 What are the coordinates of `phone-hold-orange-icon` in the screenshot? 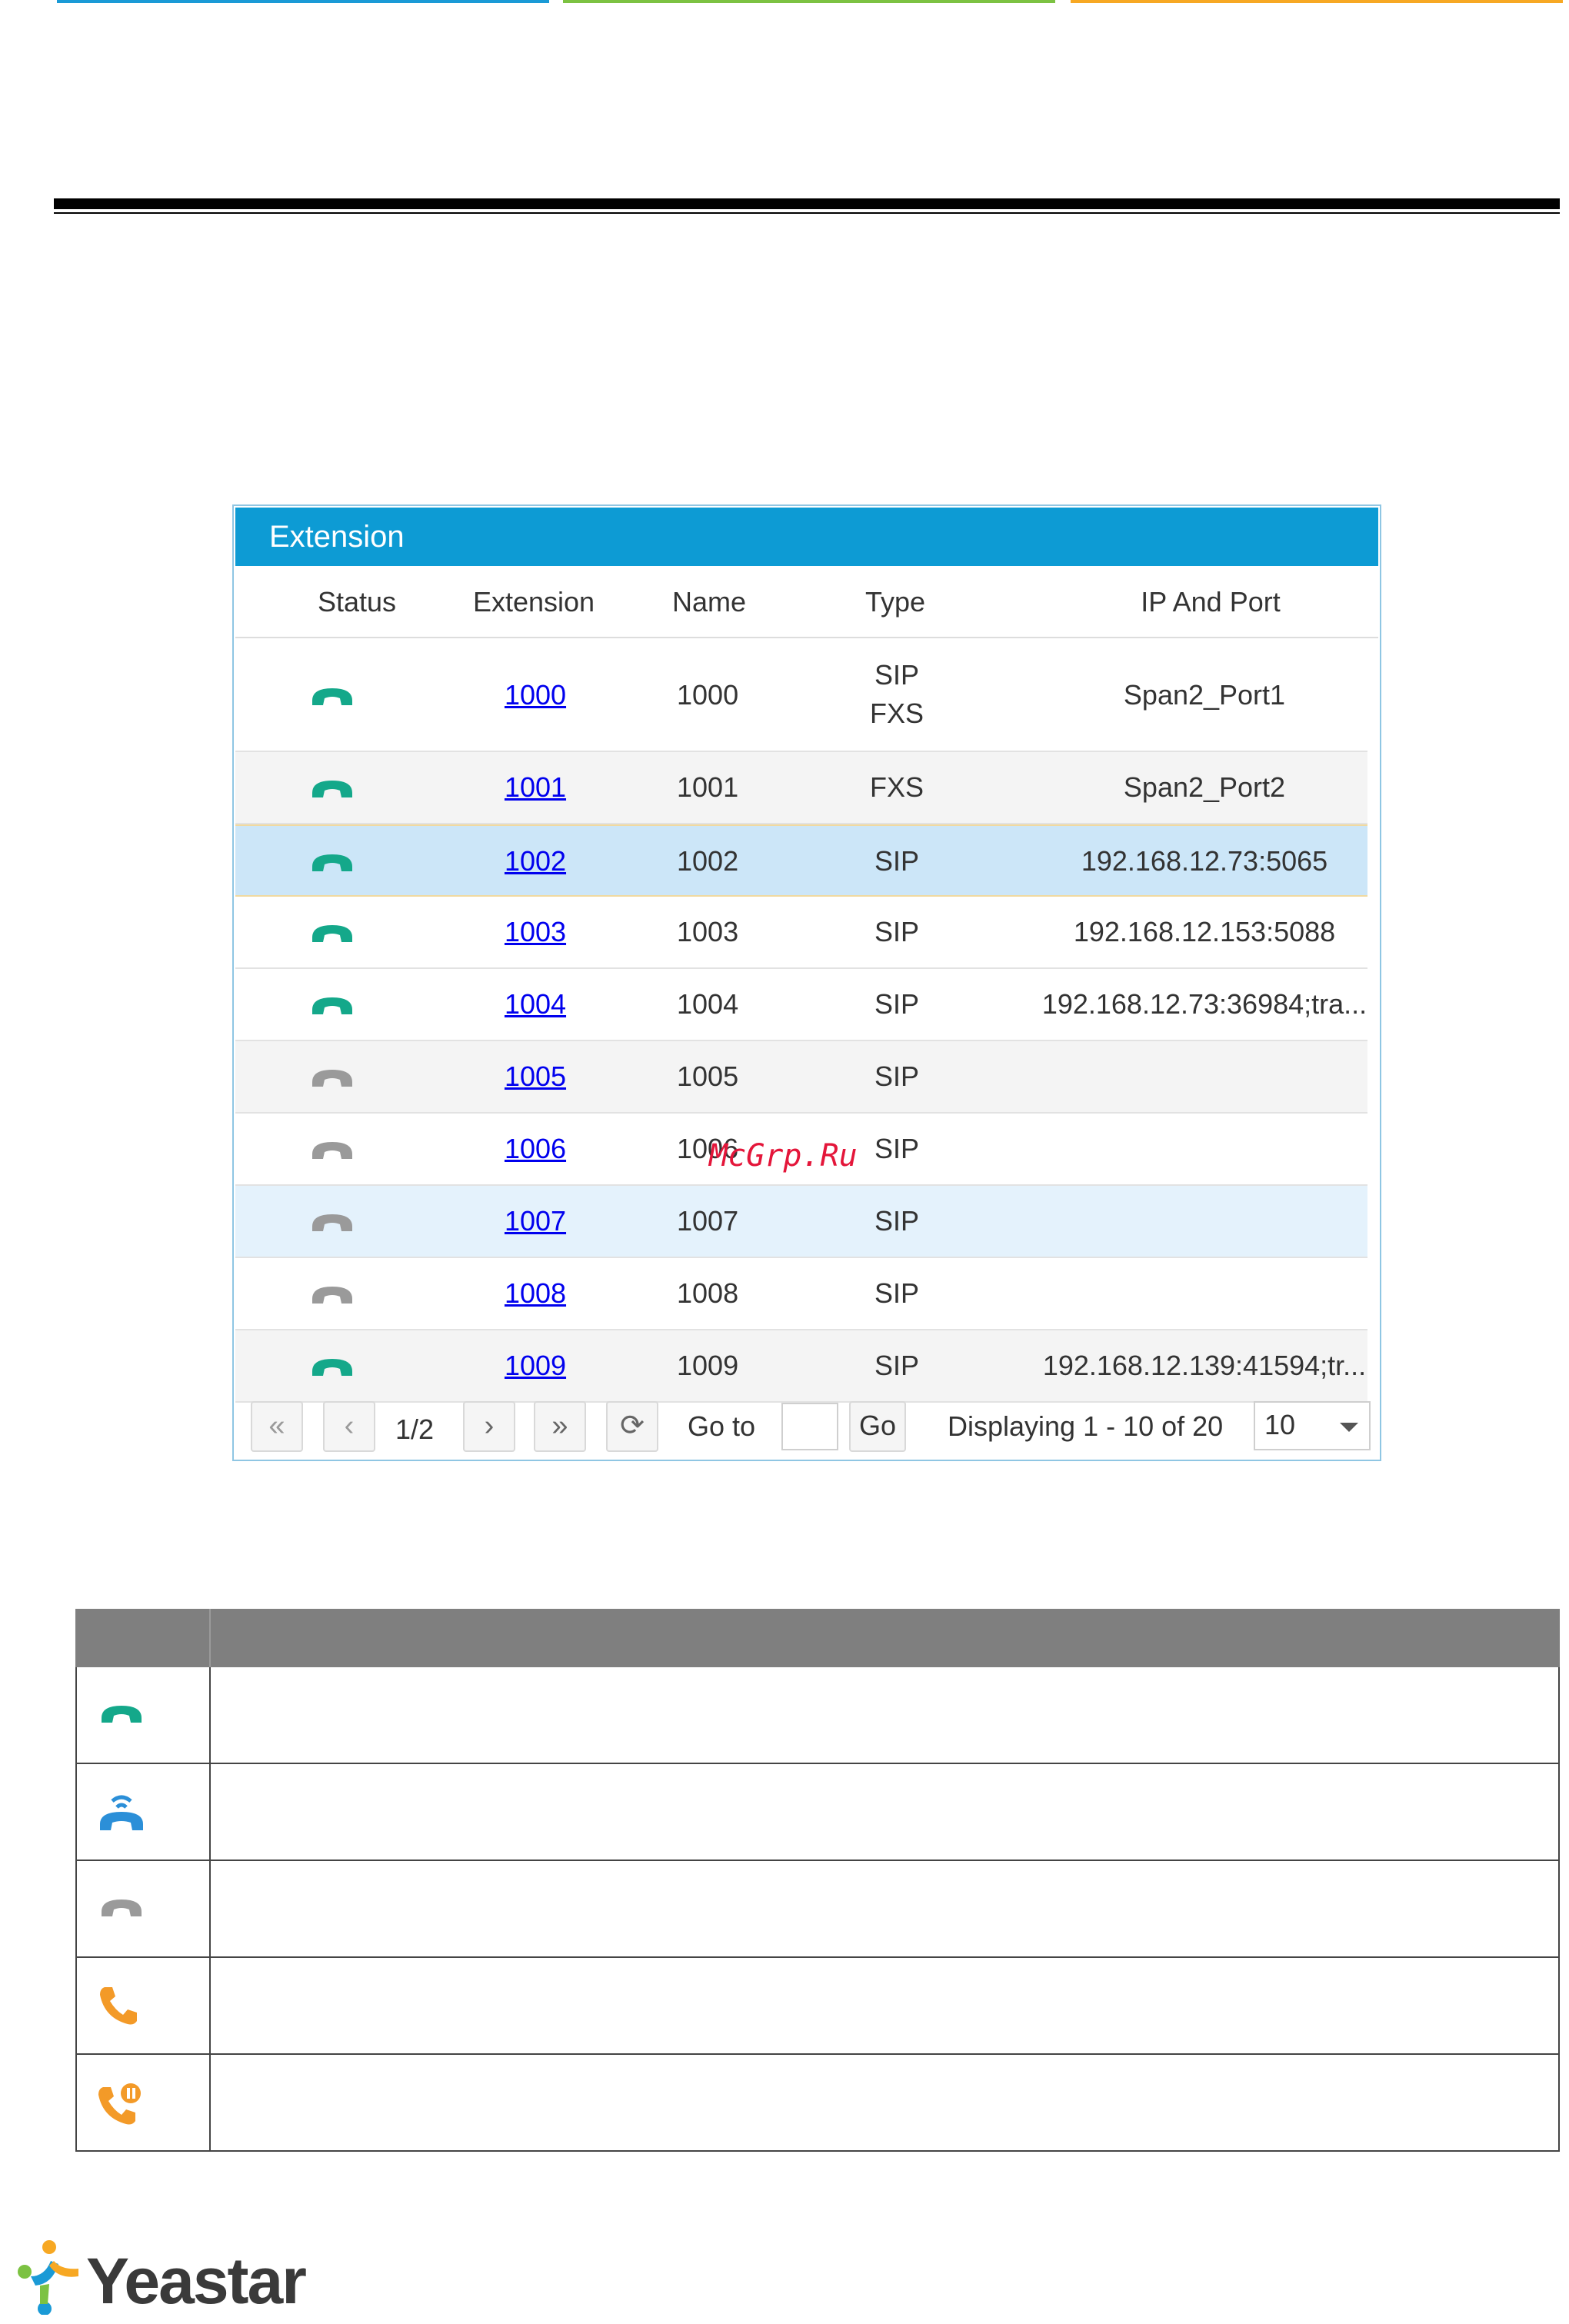 It's located at (120, 2105).